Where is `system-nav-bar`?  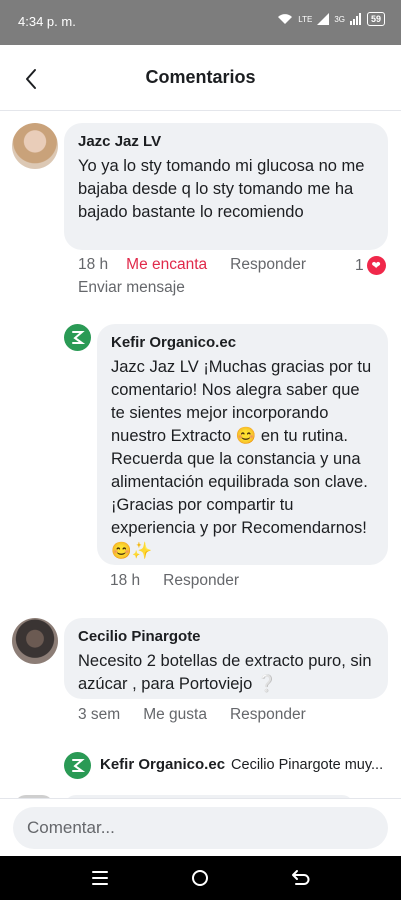
system-nav-bar is located at coordinates (200, 878).